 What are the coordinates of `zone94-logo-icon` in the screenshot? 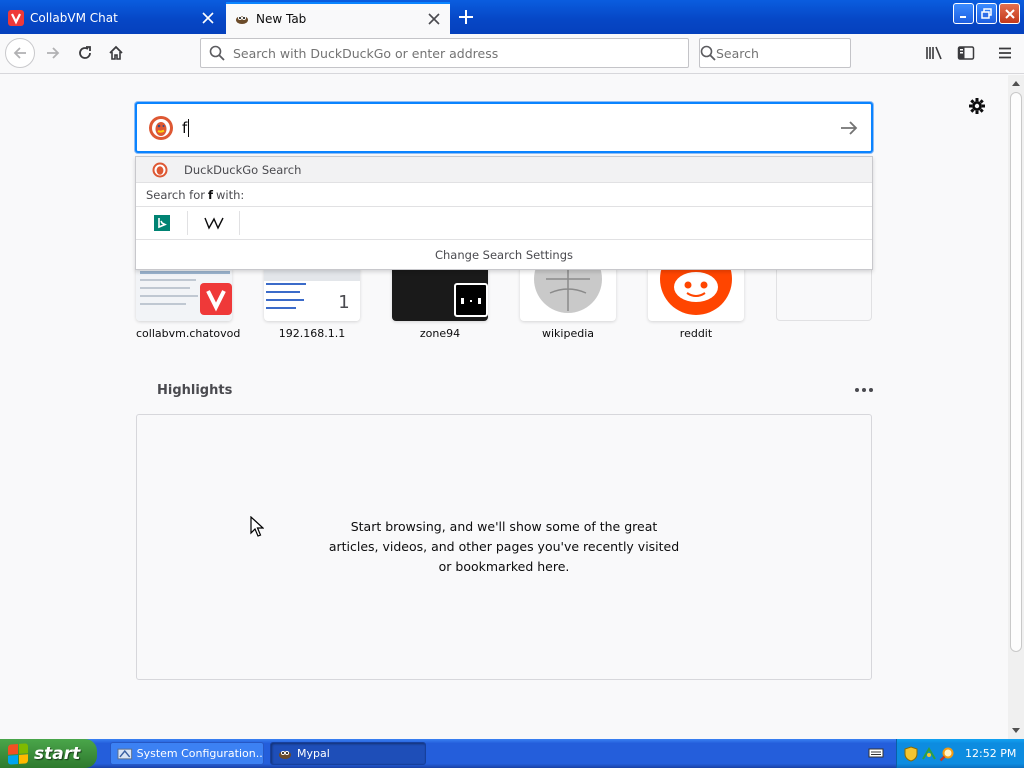 It's located at (471, 300).